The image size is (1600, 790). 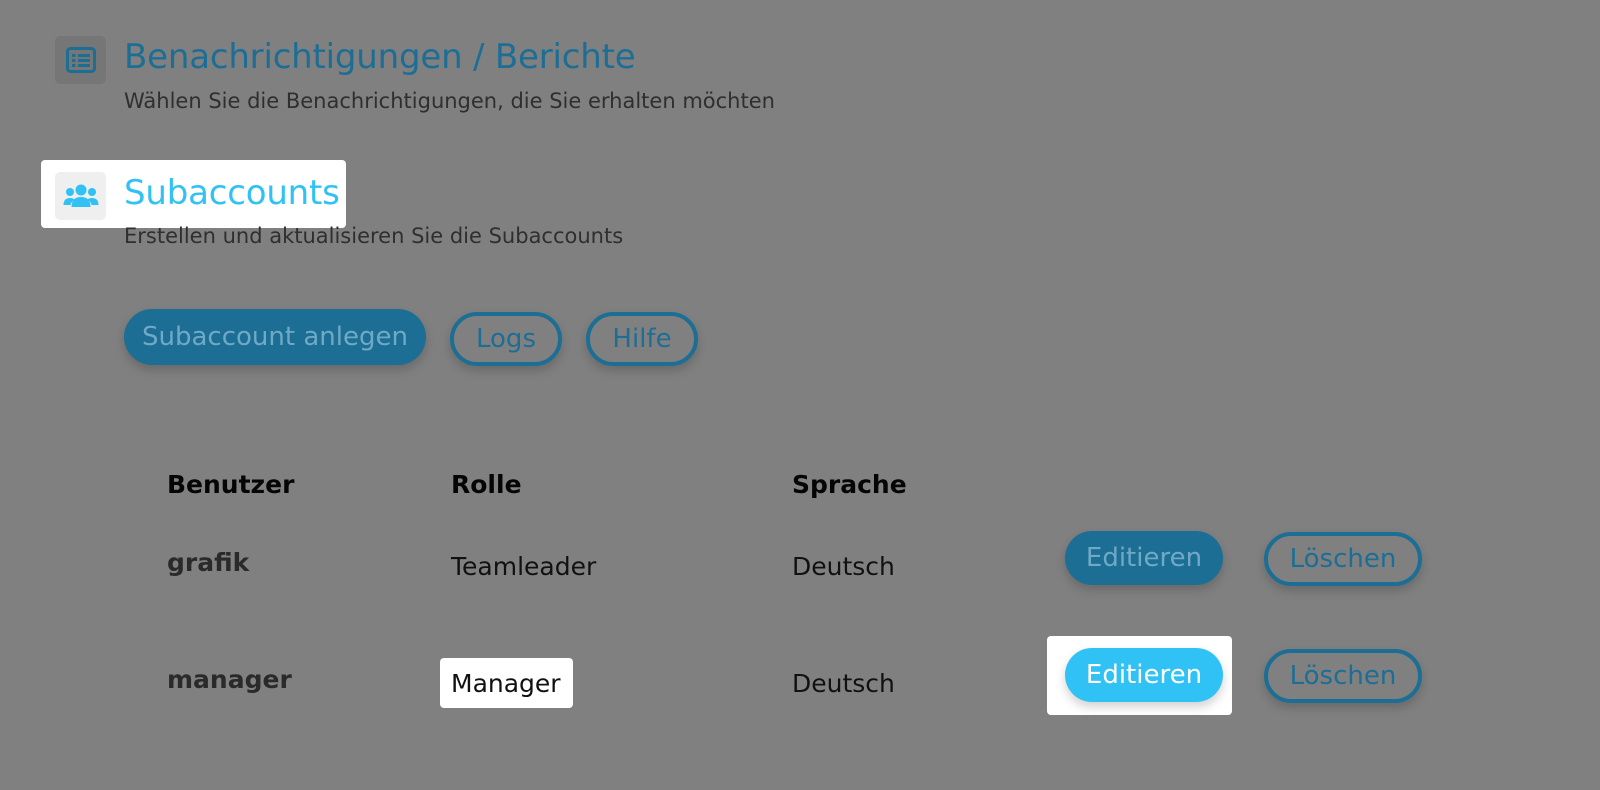 I want to click on subaccounts-title: Subaccounts, so click(x=232, y=193).